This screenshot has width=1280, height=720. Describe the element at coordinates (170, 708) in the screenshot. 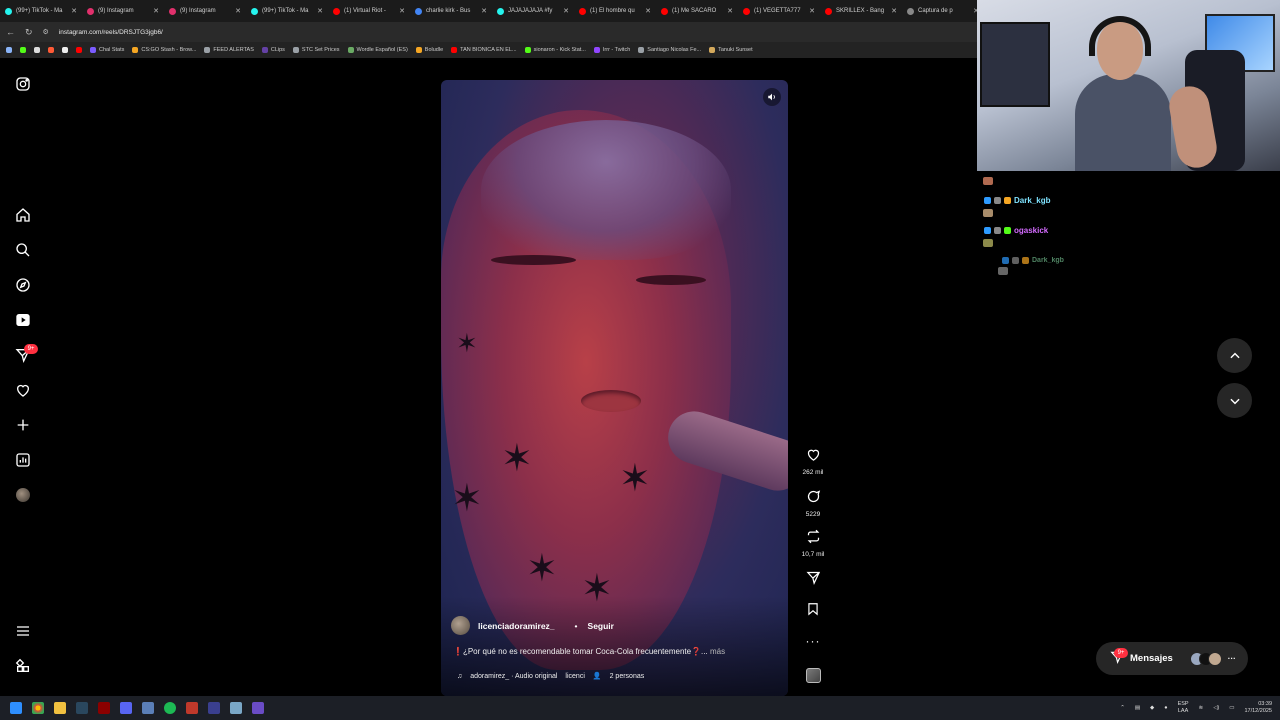

I see `spotify-icon` at that location.